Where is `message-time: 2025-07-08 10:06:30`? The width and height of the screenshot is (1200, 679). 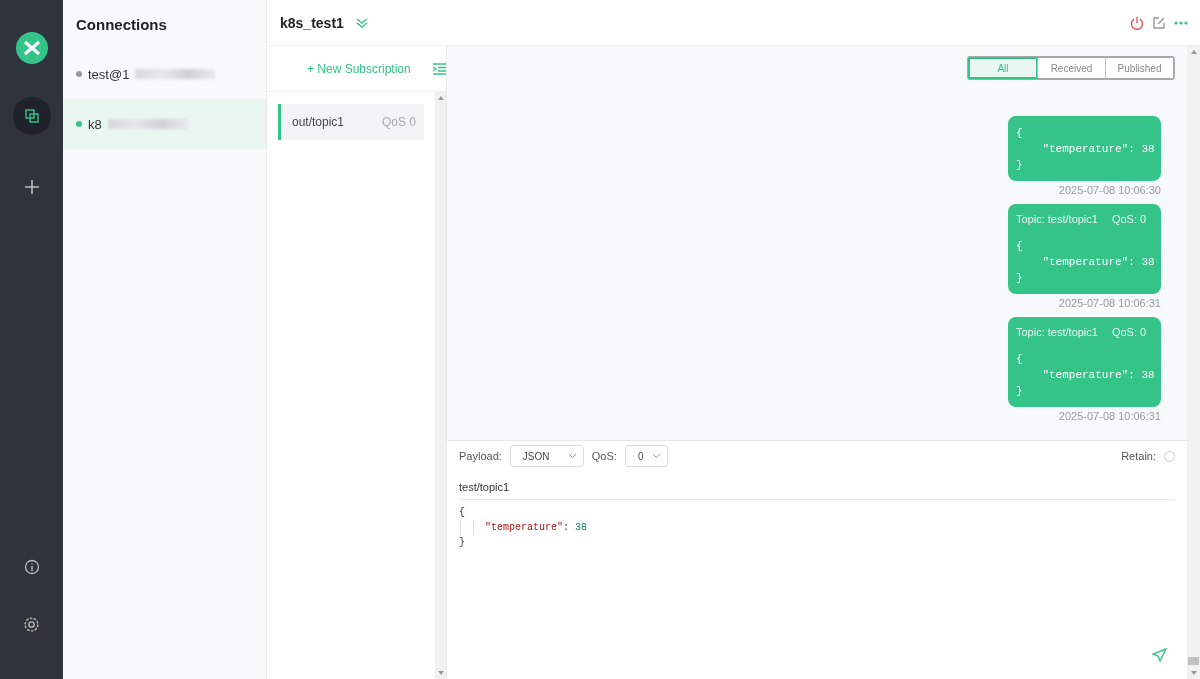 message-time: 2025-07-08 10:06:30 is located at coordinates (1109, 190).